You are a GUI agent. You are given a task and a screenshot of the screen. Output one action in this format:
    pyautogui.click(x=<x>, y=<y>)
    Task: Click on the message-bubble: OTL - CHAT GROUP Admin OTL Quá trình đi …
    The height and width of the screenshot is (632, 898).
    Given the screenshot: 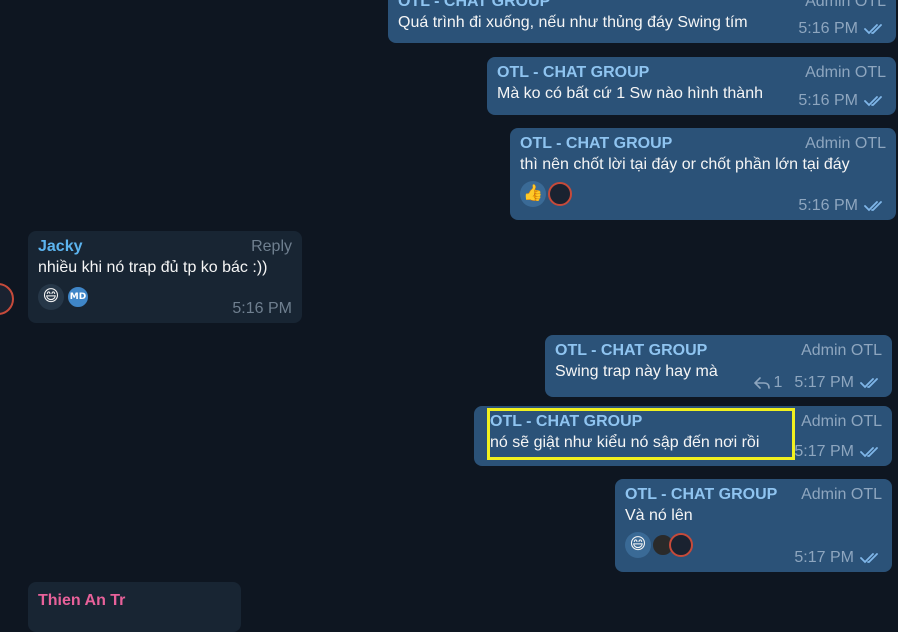 What is the action you would take?
    pyautogui.click(x=642, y=21)
    